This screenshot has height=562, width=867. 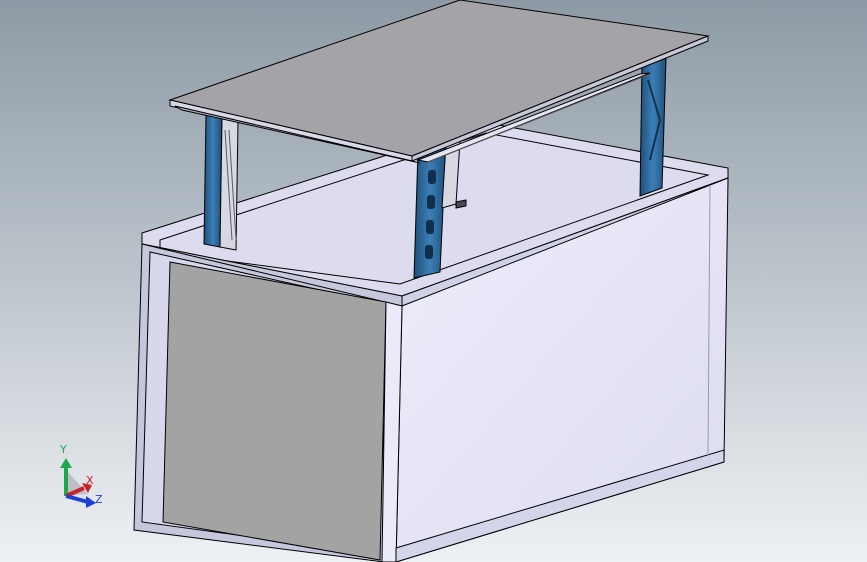 I want to click on left-side-panel, so click(x=274, y=411).